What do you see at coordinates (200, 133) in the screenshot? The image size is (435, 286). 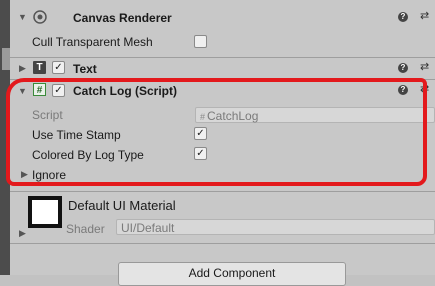 I see `use-time-stamp-checkbox: ✓` at bounding box center [200, 133].